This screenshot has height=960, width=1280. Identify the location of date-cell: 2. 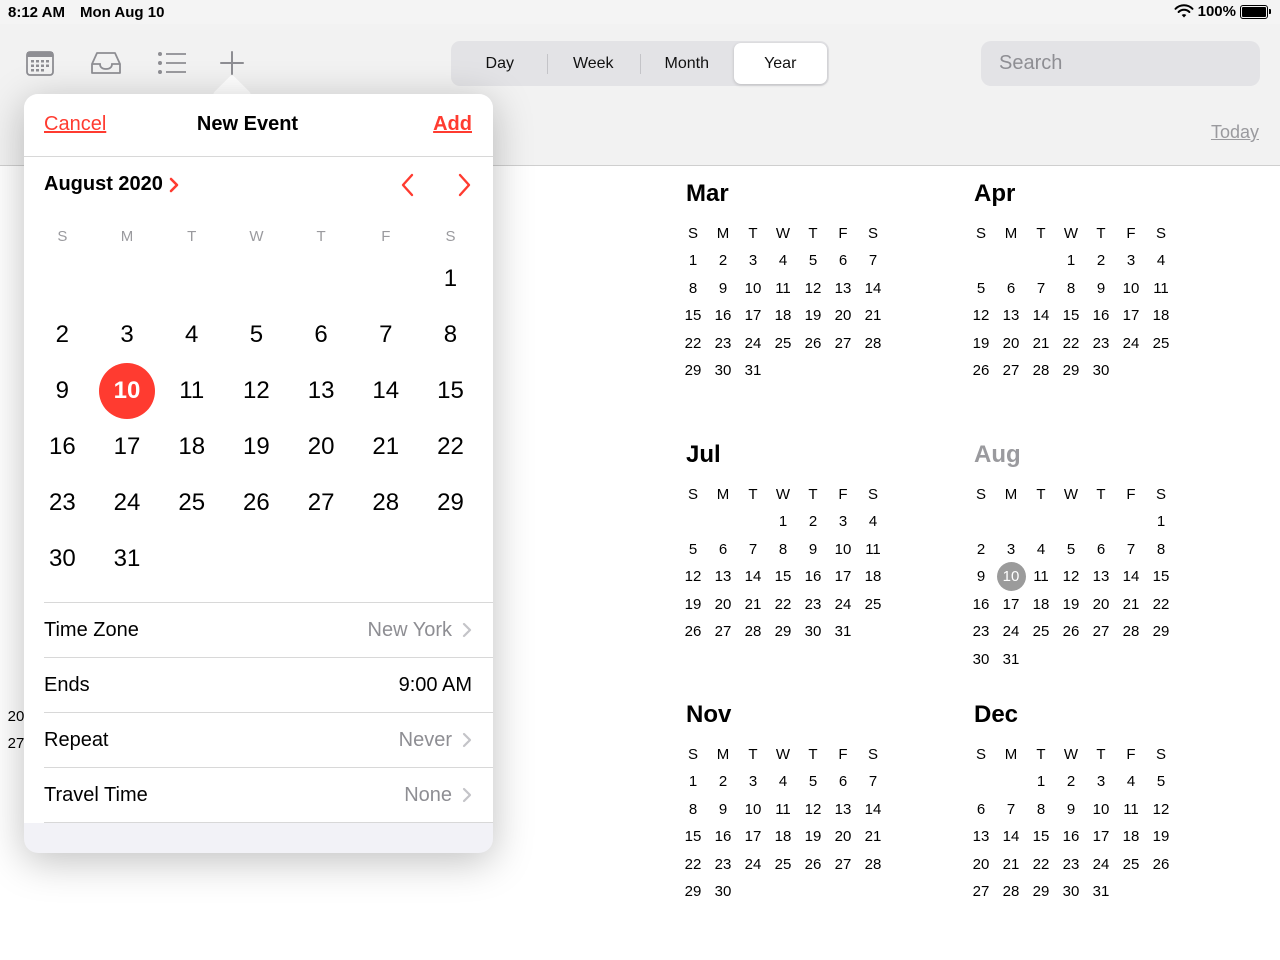
(62, 335).